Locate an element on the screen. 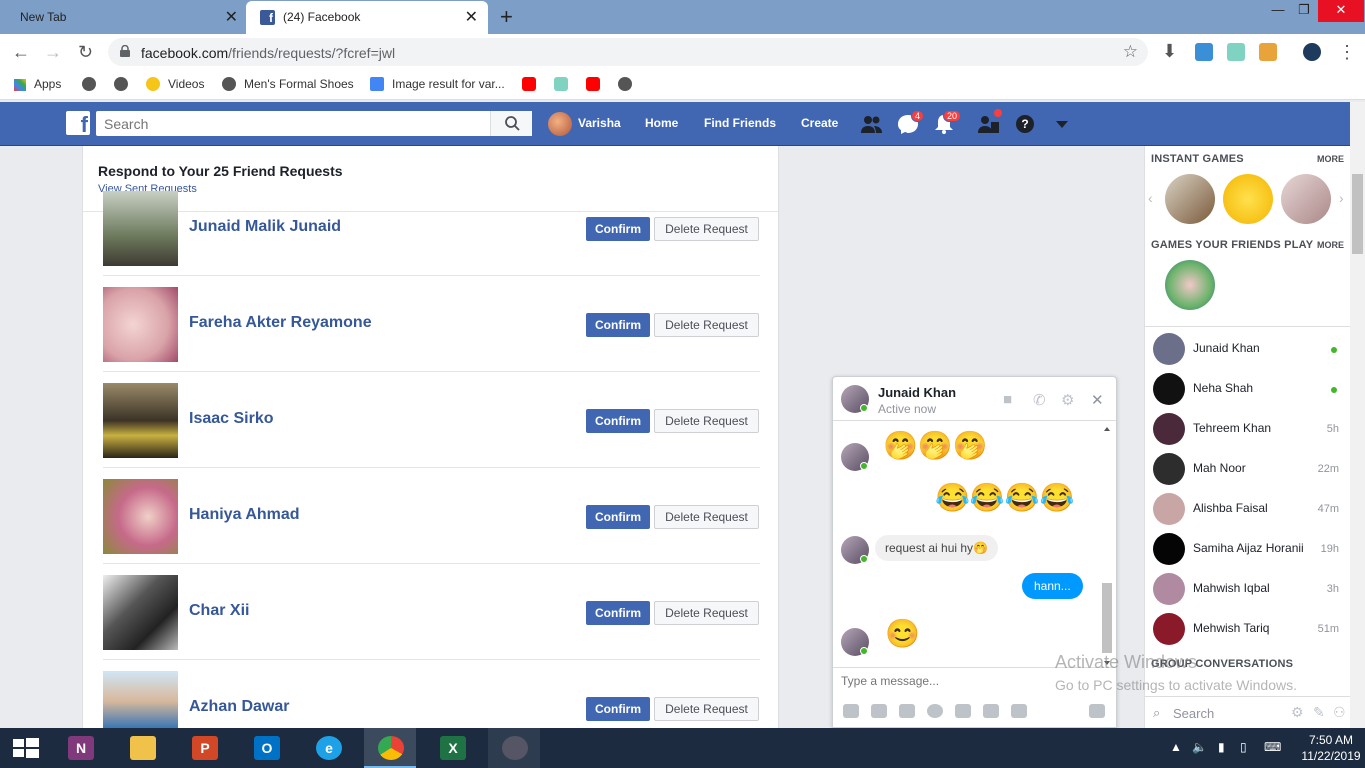  page-scrollbar is located at coordinates (1357, 415).